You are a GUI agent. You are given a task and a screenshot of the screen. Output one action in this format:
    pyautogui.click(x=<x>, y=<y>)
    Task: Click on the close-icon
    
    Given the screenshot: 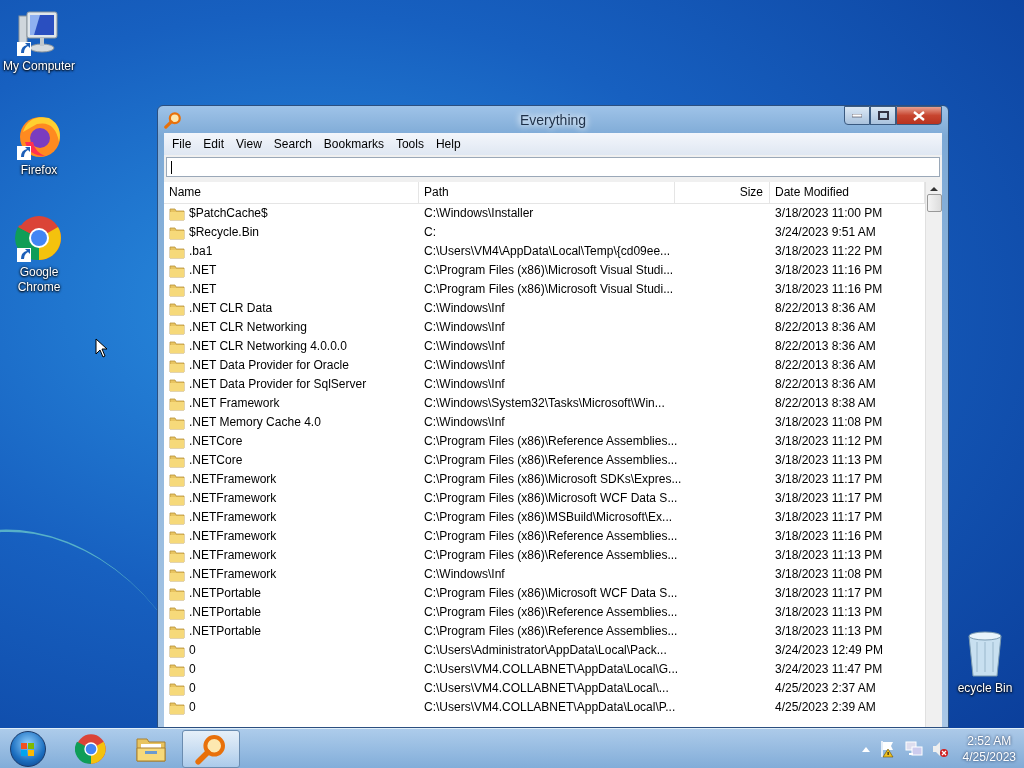 What is the action you would take?
    pyautogui.click(x=919, y=115)
    